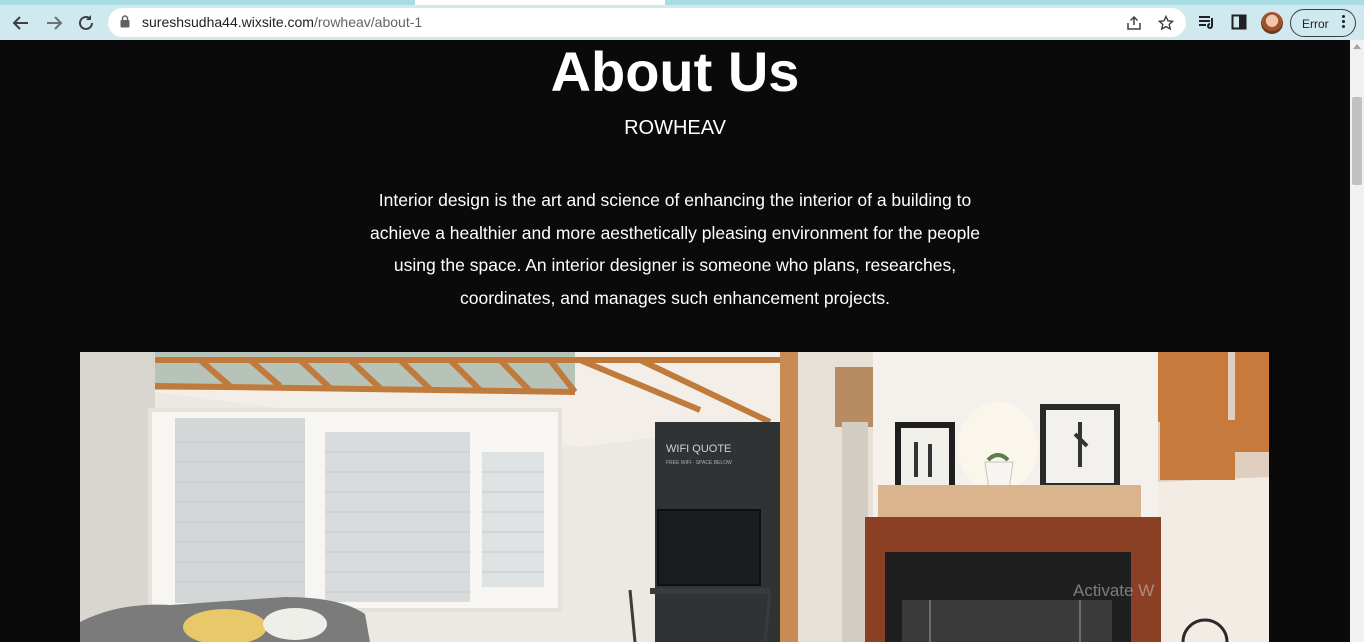 This screenshot has height=642, width=1364. What do you see at coordinates (368, 22) in the screenshot?
I see `url-path: /rowheav/about-1` at bounding box center [368, 22].